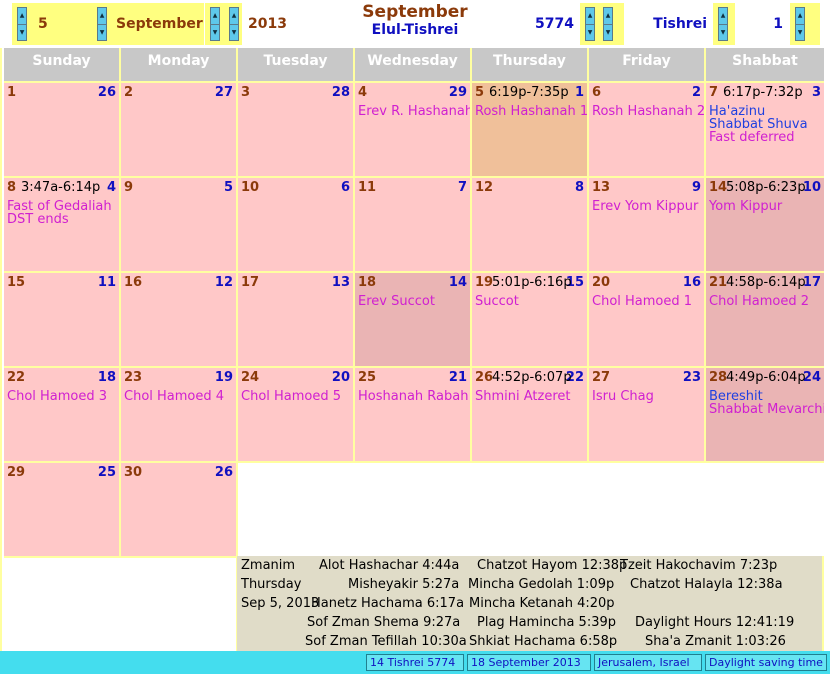  What do you see at coordinates (766, 662) in the screenshot?
I see `status-dst: Daylight saving time` at bounding box center [766, 662].